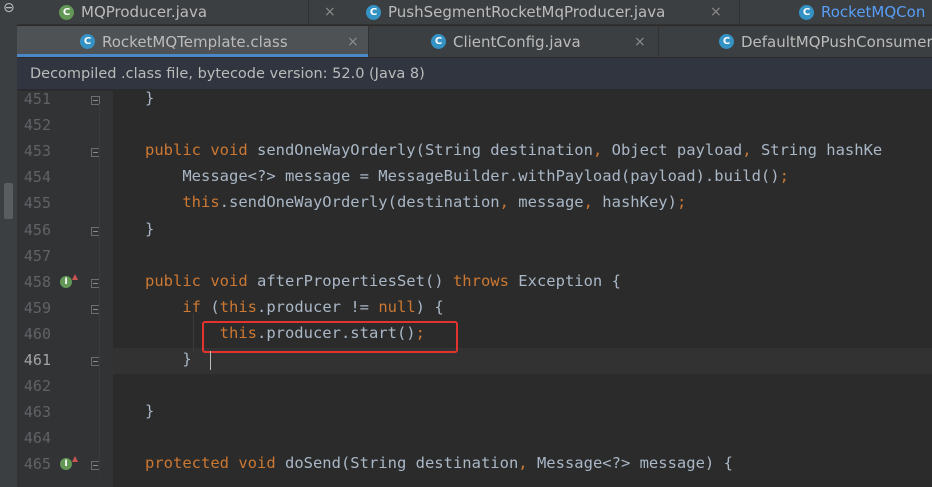 Image resolution: width=932 pixels, height=487 pixels. I want to click on code-token: afterPropertiesSet(), so click(354, 280).